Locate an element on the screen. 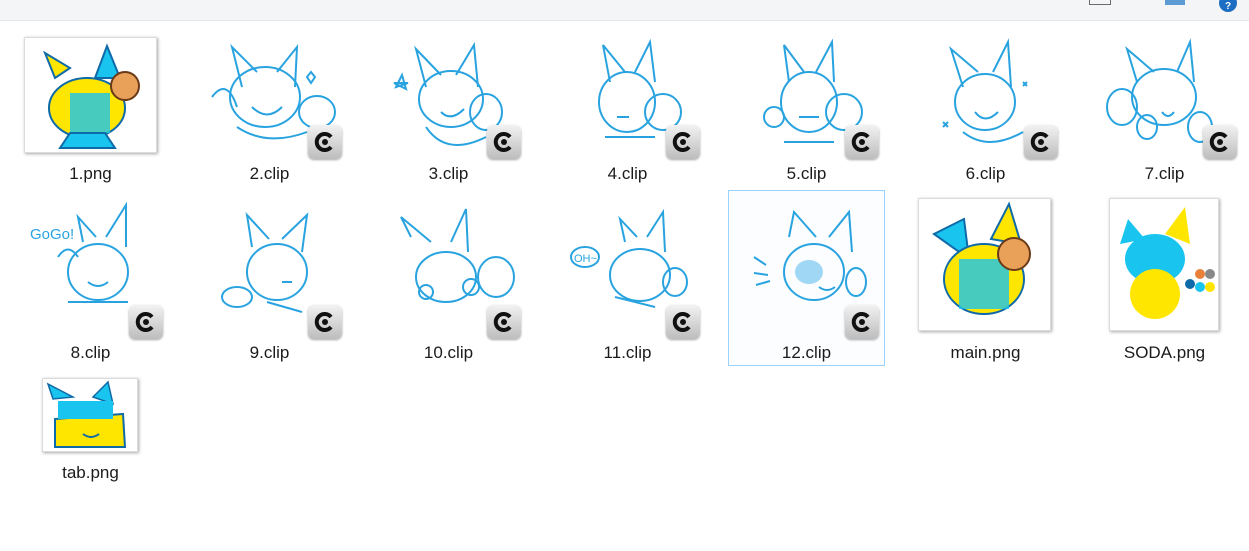 The height and width of the screenshot is (551, 1249). help-icon: ? is located at coordinates (1228, 6).